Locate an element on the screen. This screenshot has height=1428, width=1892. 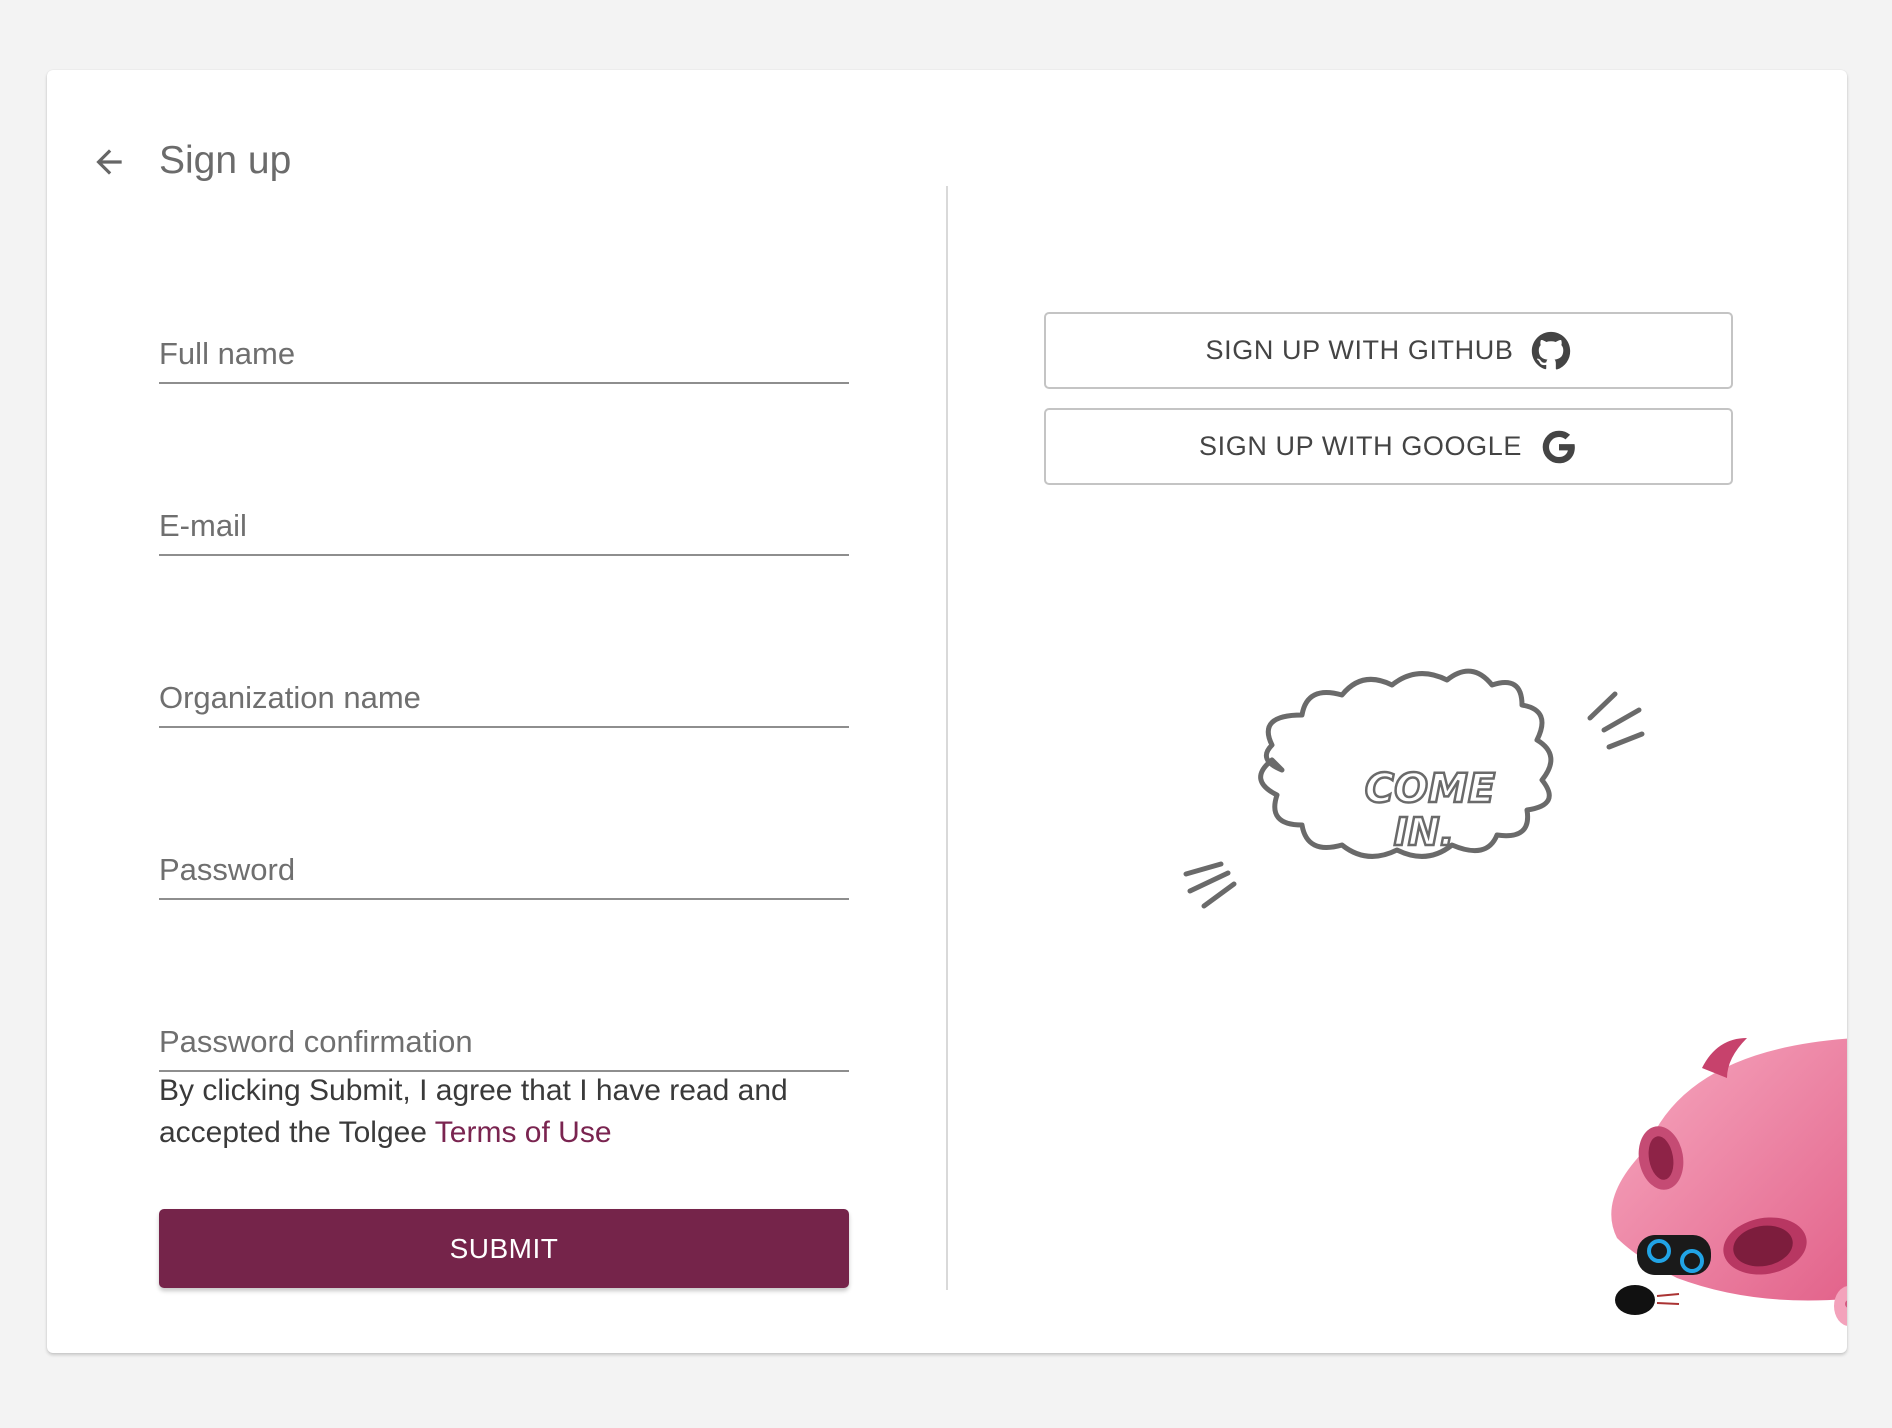
email-field is located at coordinates (504, 524).